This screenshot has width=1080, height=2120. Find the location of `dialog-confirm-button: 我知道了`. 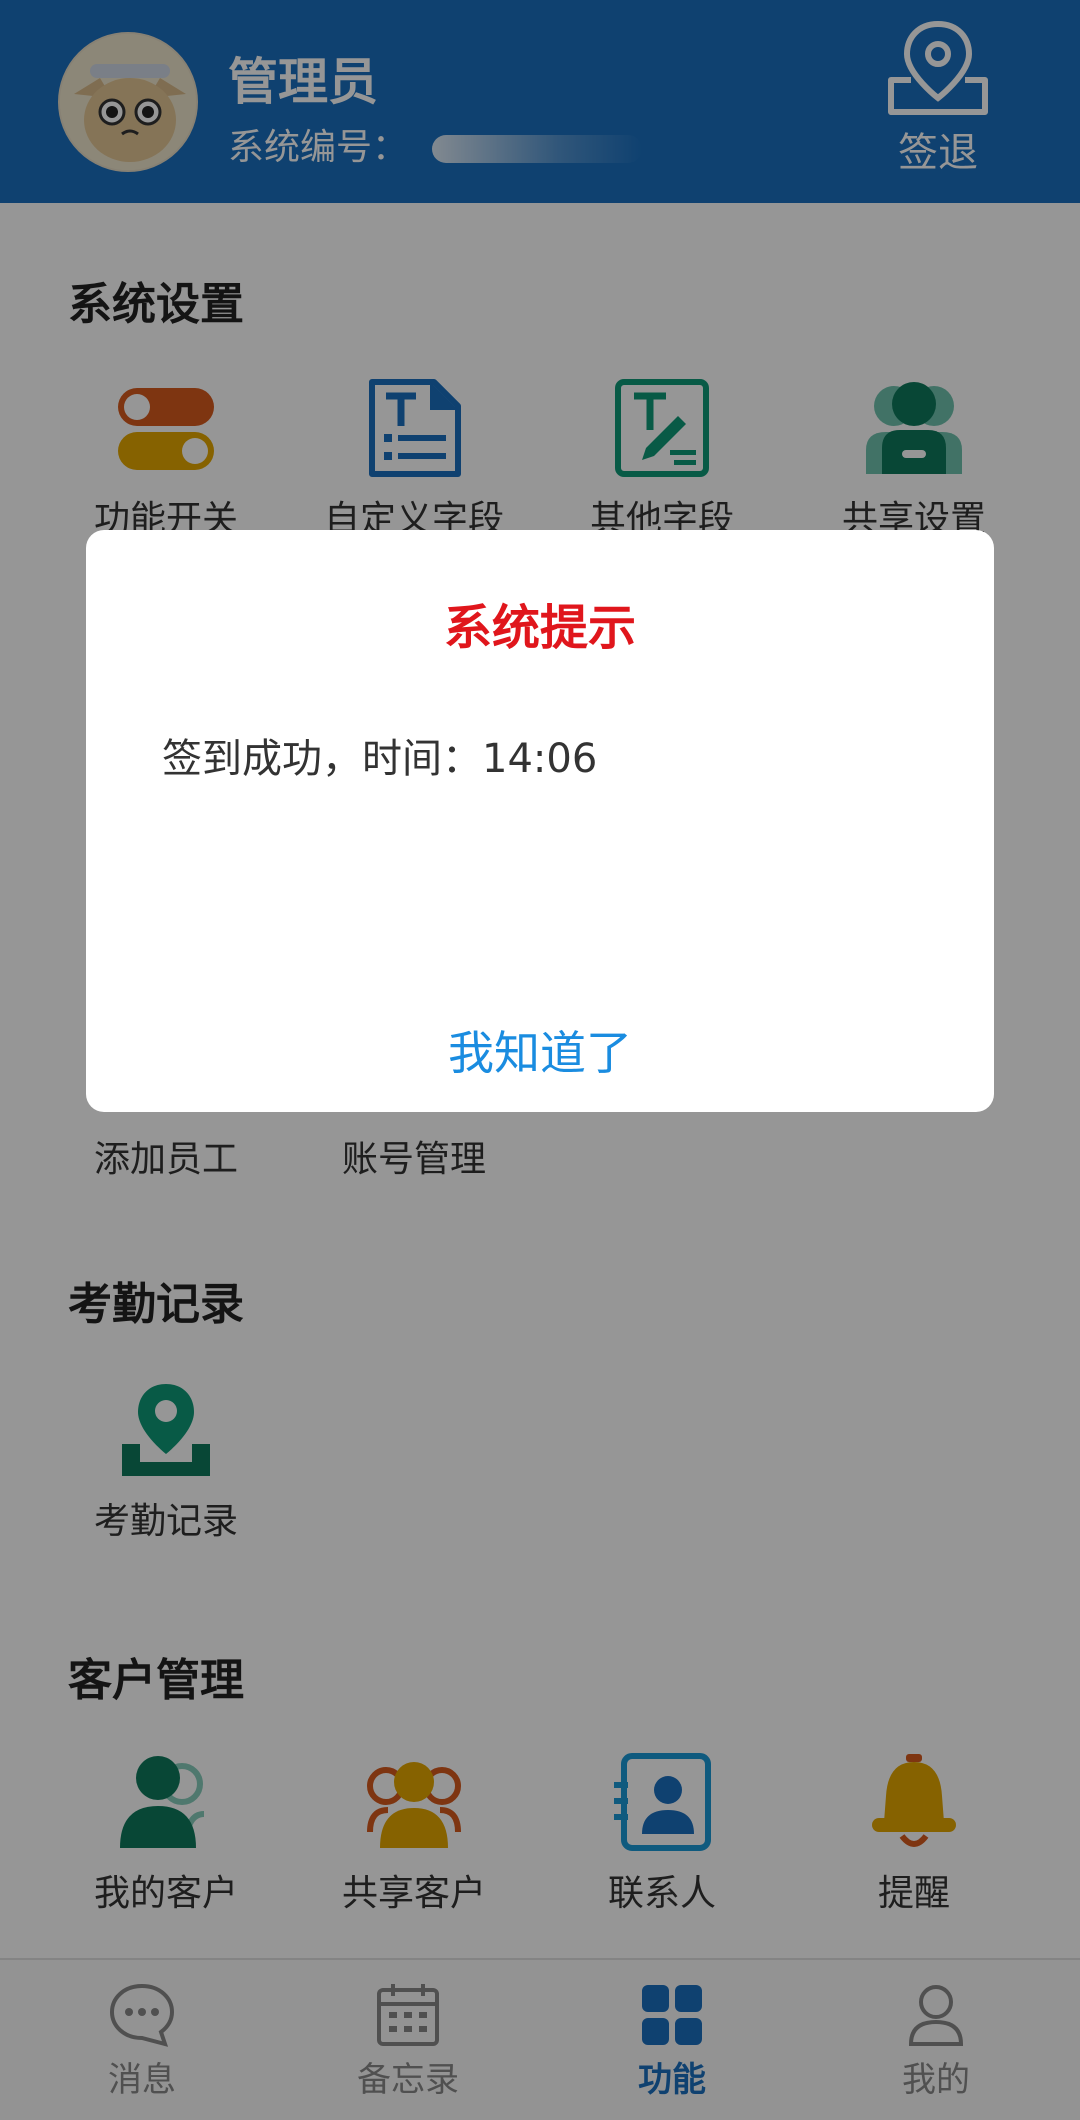

dialog-confirm-button: 我知道了 is located at coordinates (540, 1050).